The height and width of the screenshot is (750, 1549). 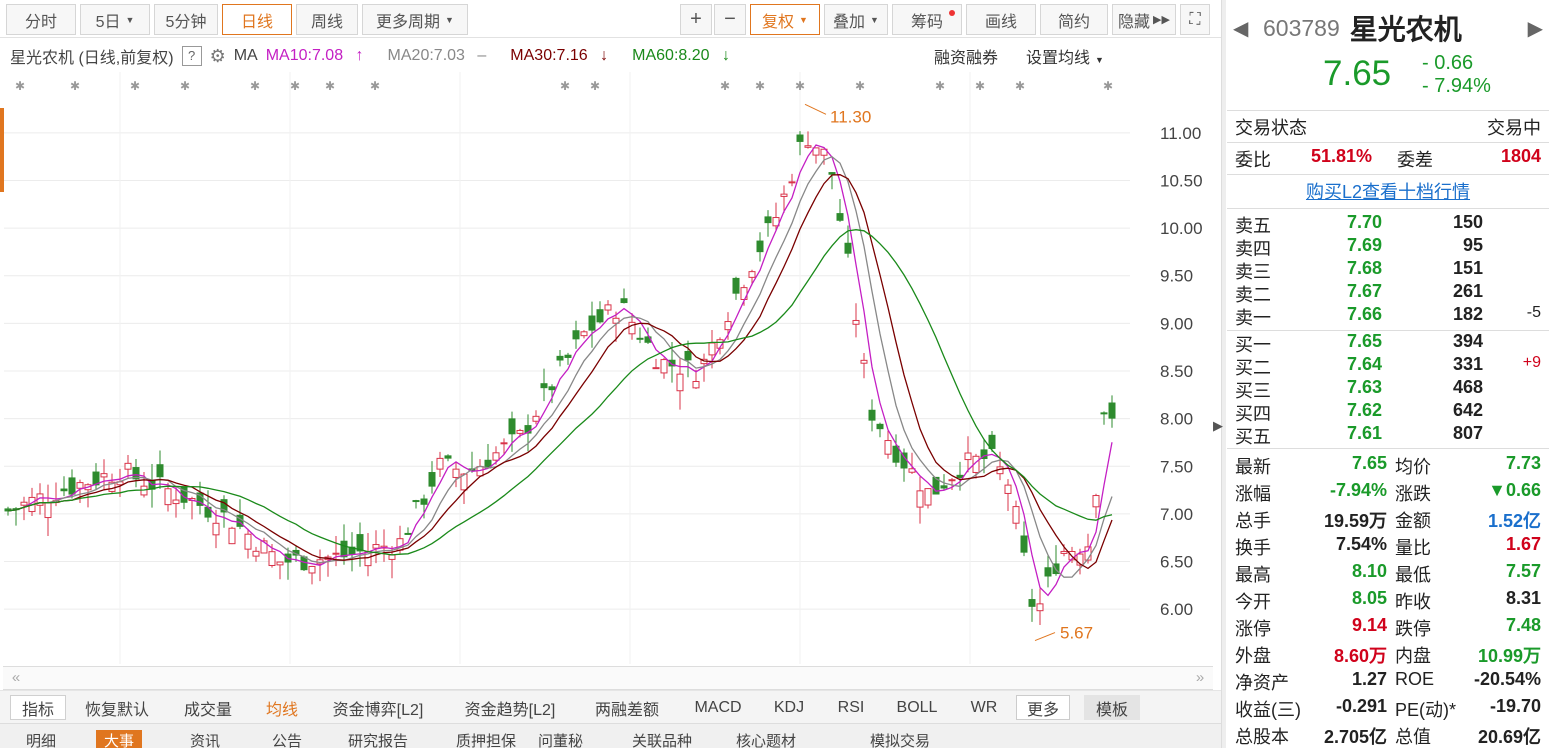 What do you see at coordinates (1176, 514) in the screenshot?
I see `y-tick-label: 7.00` at bounding box center [1176, 514].